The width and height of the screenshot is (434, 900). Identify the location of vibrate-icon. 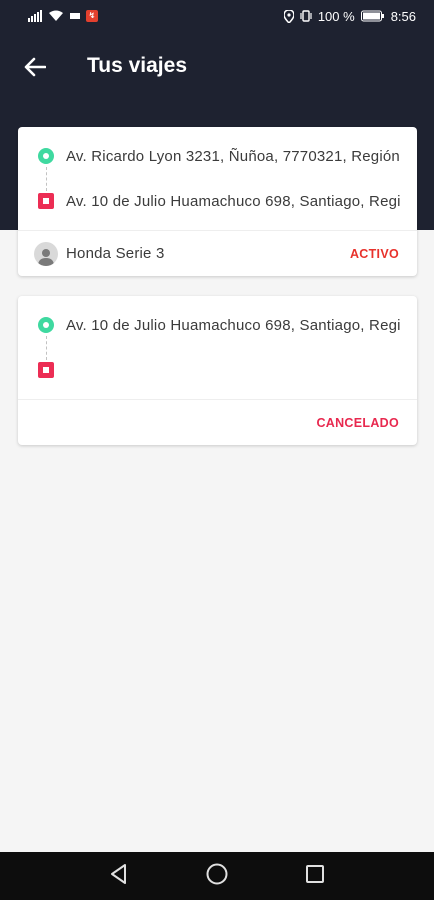
(306, 16).